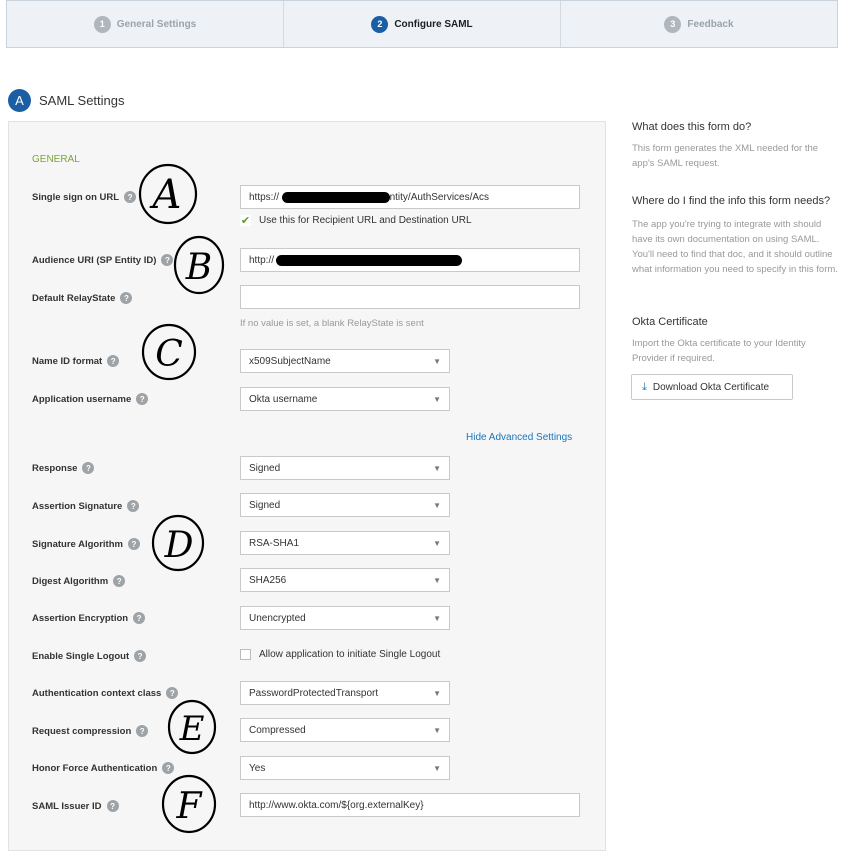 The width and height of the screenshot is (844, 851). Describe the element at coordinates (67, 361) in the screenshot. I see `label-text: Name ID format` at that location.